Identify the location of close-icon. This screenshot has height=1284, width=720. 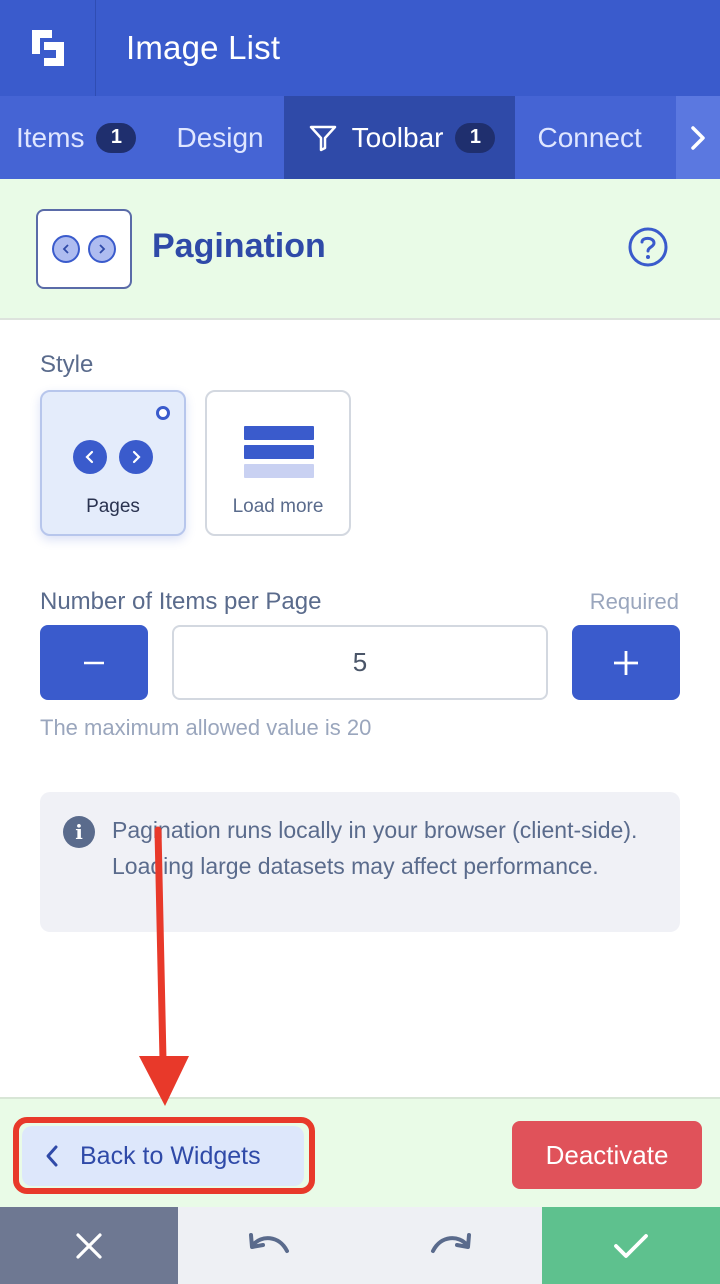
(89, 1246).